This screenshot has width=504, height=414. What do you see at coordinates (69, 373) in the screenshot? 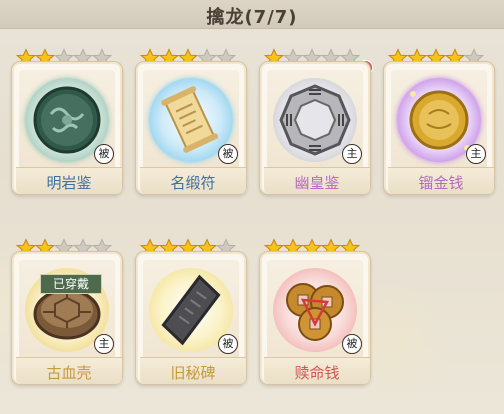
I see `item-name: 古血壳` at bounding box center [69, 373].